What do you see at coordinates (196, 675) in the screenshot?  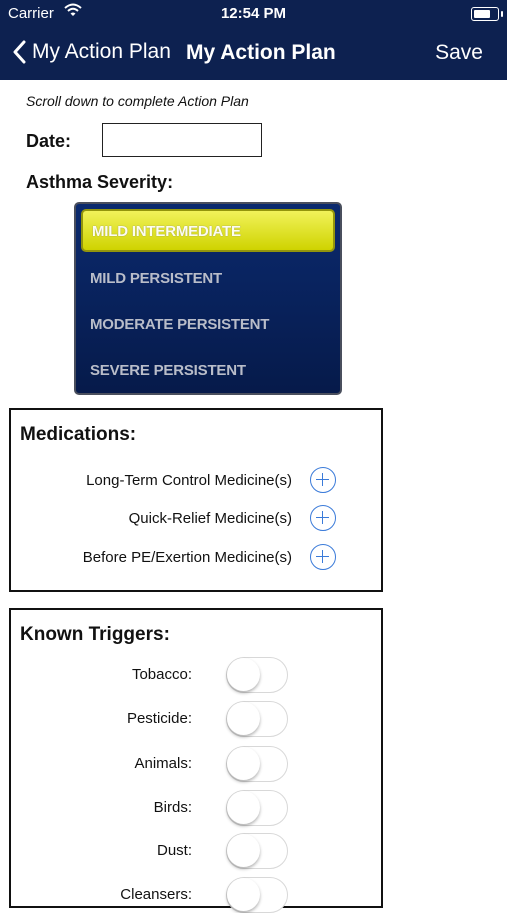 I see `trigger-row-tobacco: Tobacco:` at bounding box center [196, 675].